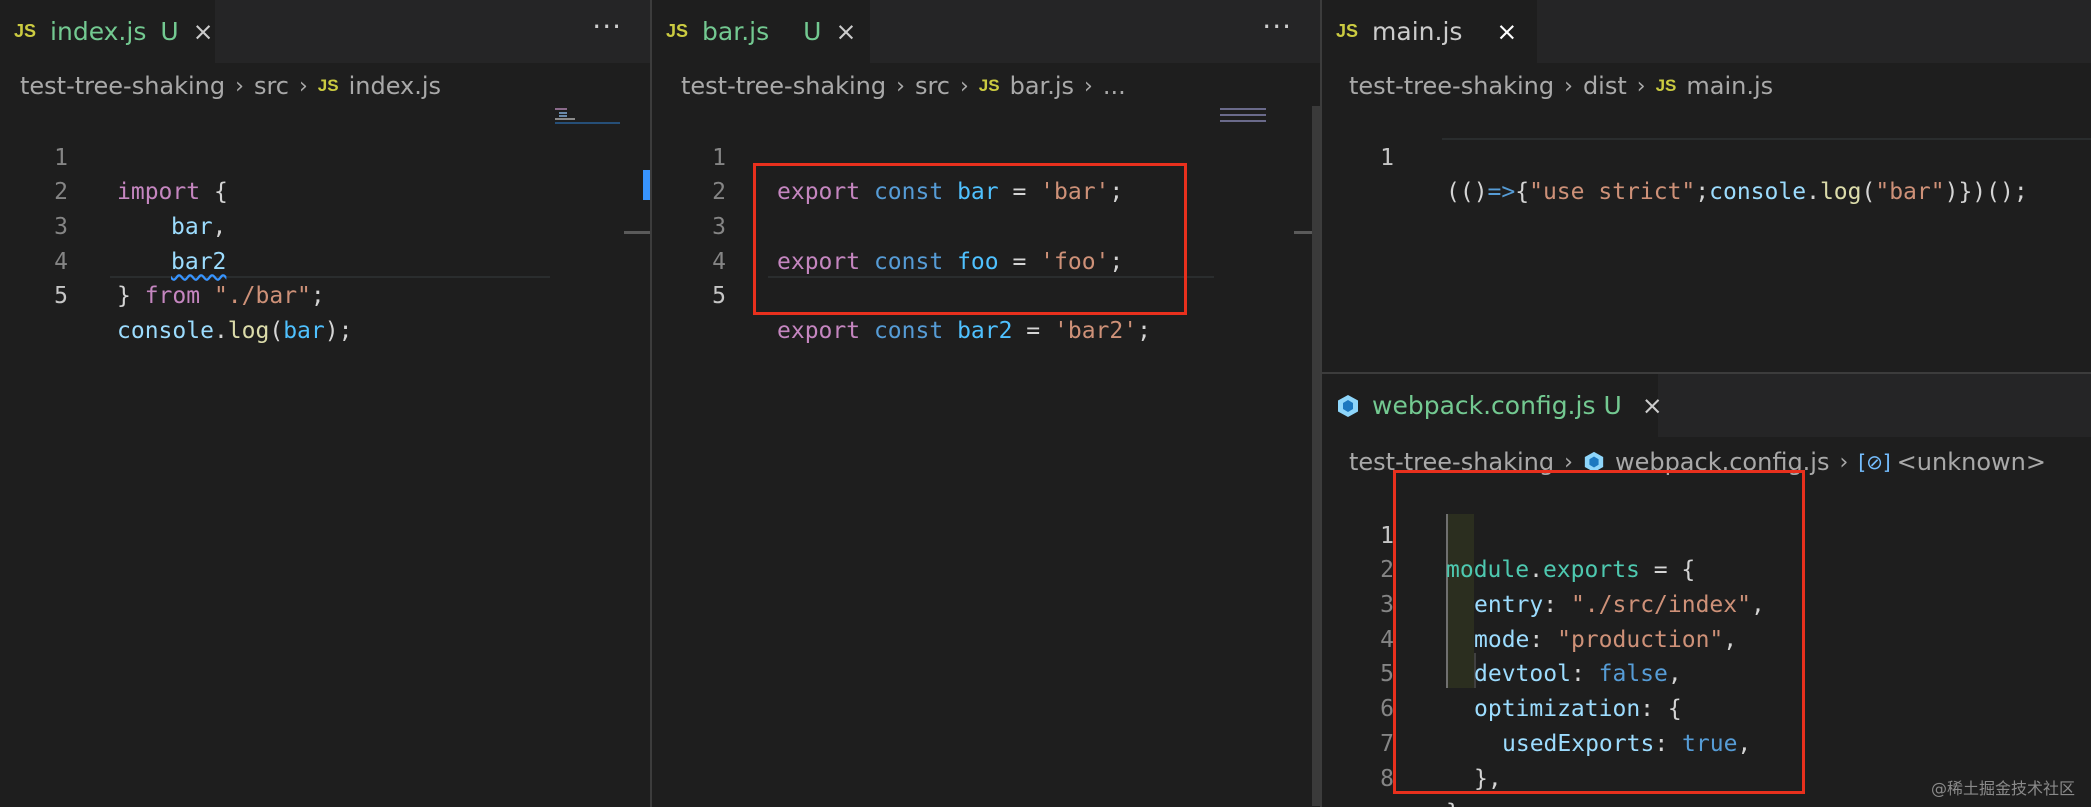  What do you see at coordinates (131, 296) in the screenshot?
I see `token: }` at bounding box center [131, 296].